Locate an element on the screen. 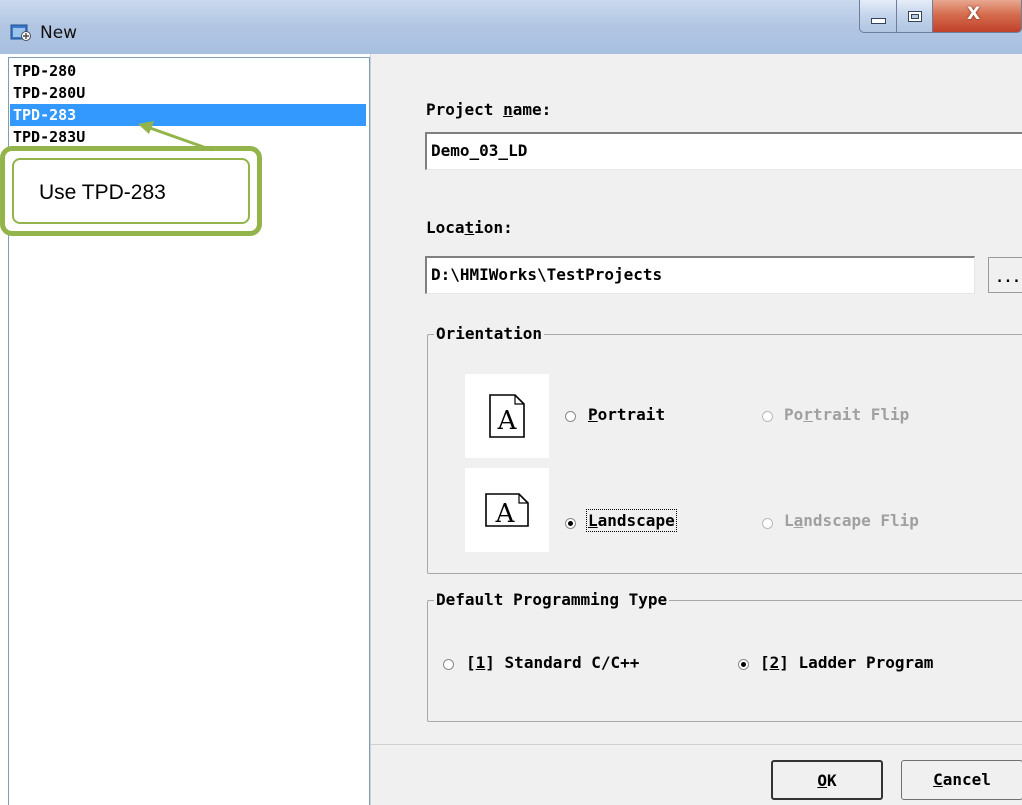 The height and width of the screenshot is (805, 1022). location-label: Location: is located at coordinates (469, 227).